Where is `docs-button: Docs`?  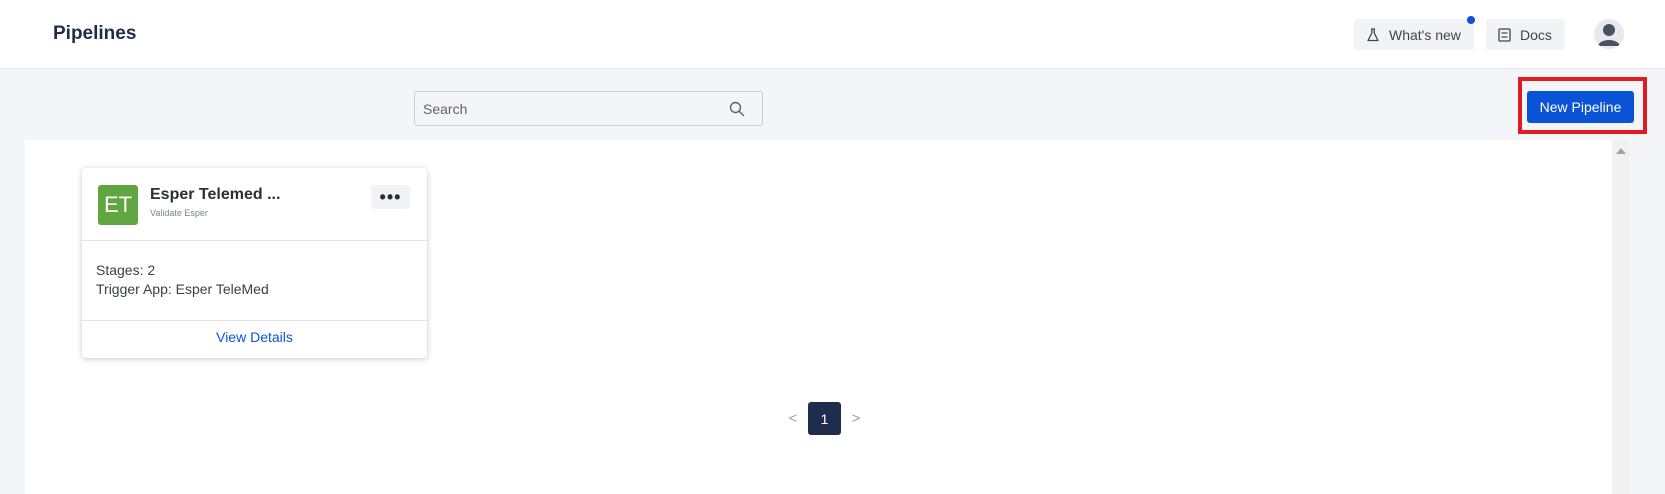
docs-button: Docs is located at coordinates (1525, 34).